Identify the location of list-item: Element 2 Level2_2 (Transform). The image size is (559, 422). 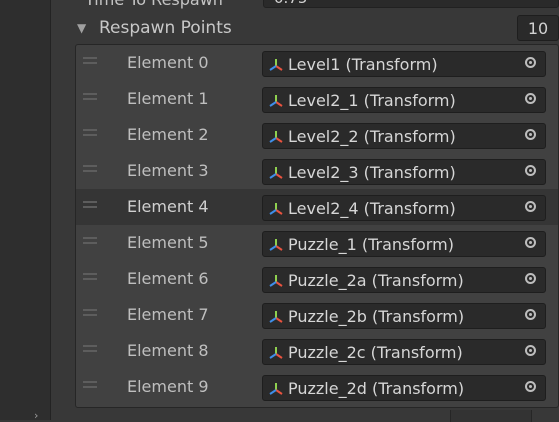
(317, 135).